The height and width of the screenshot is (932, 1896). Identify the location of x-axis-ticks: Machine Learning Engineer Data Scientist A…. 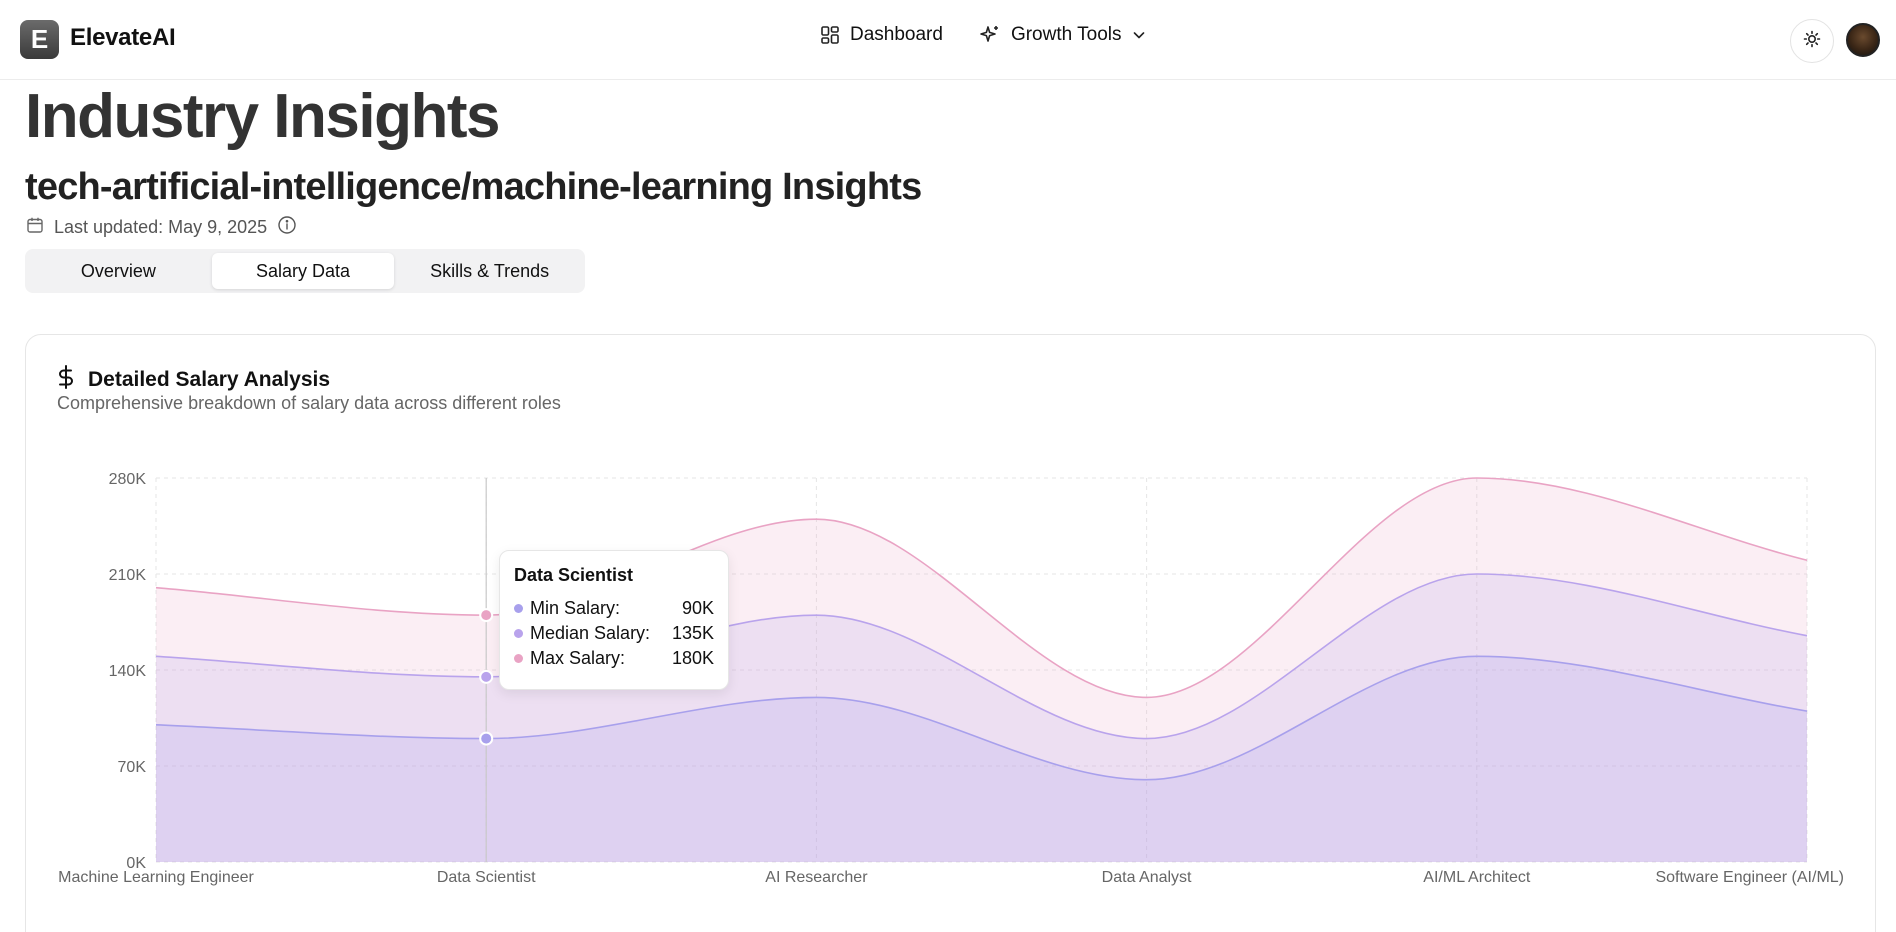
(951, 877).